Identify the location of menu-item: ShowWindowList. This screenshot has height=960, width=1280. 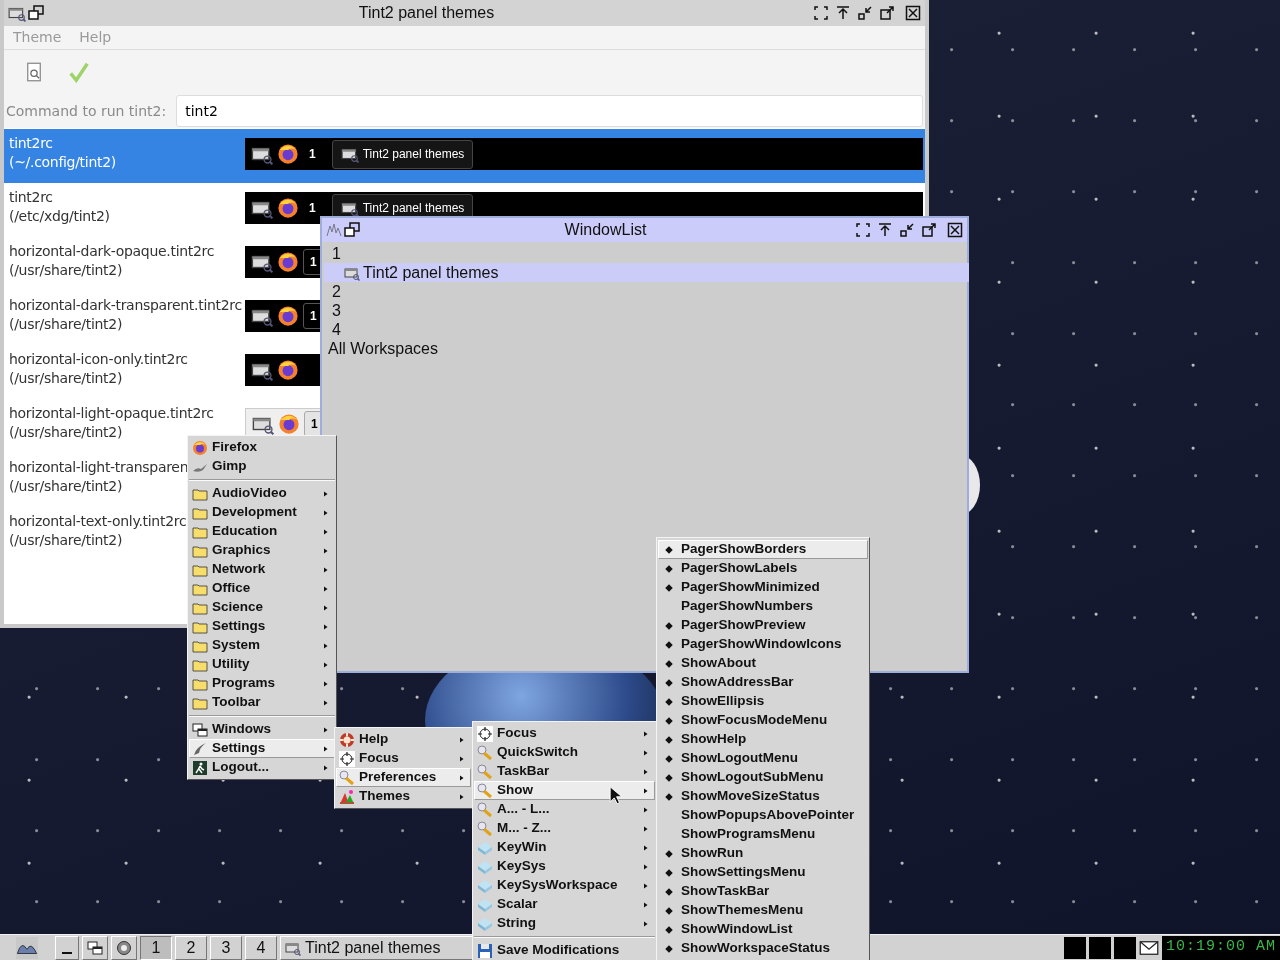
(763, 929).